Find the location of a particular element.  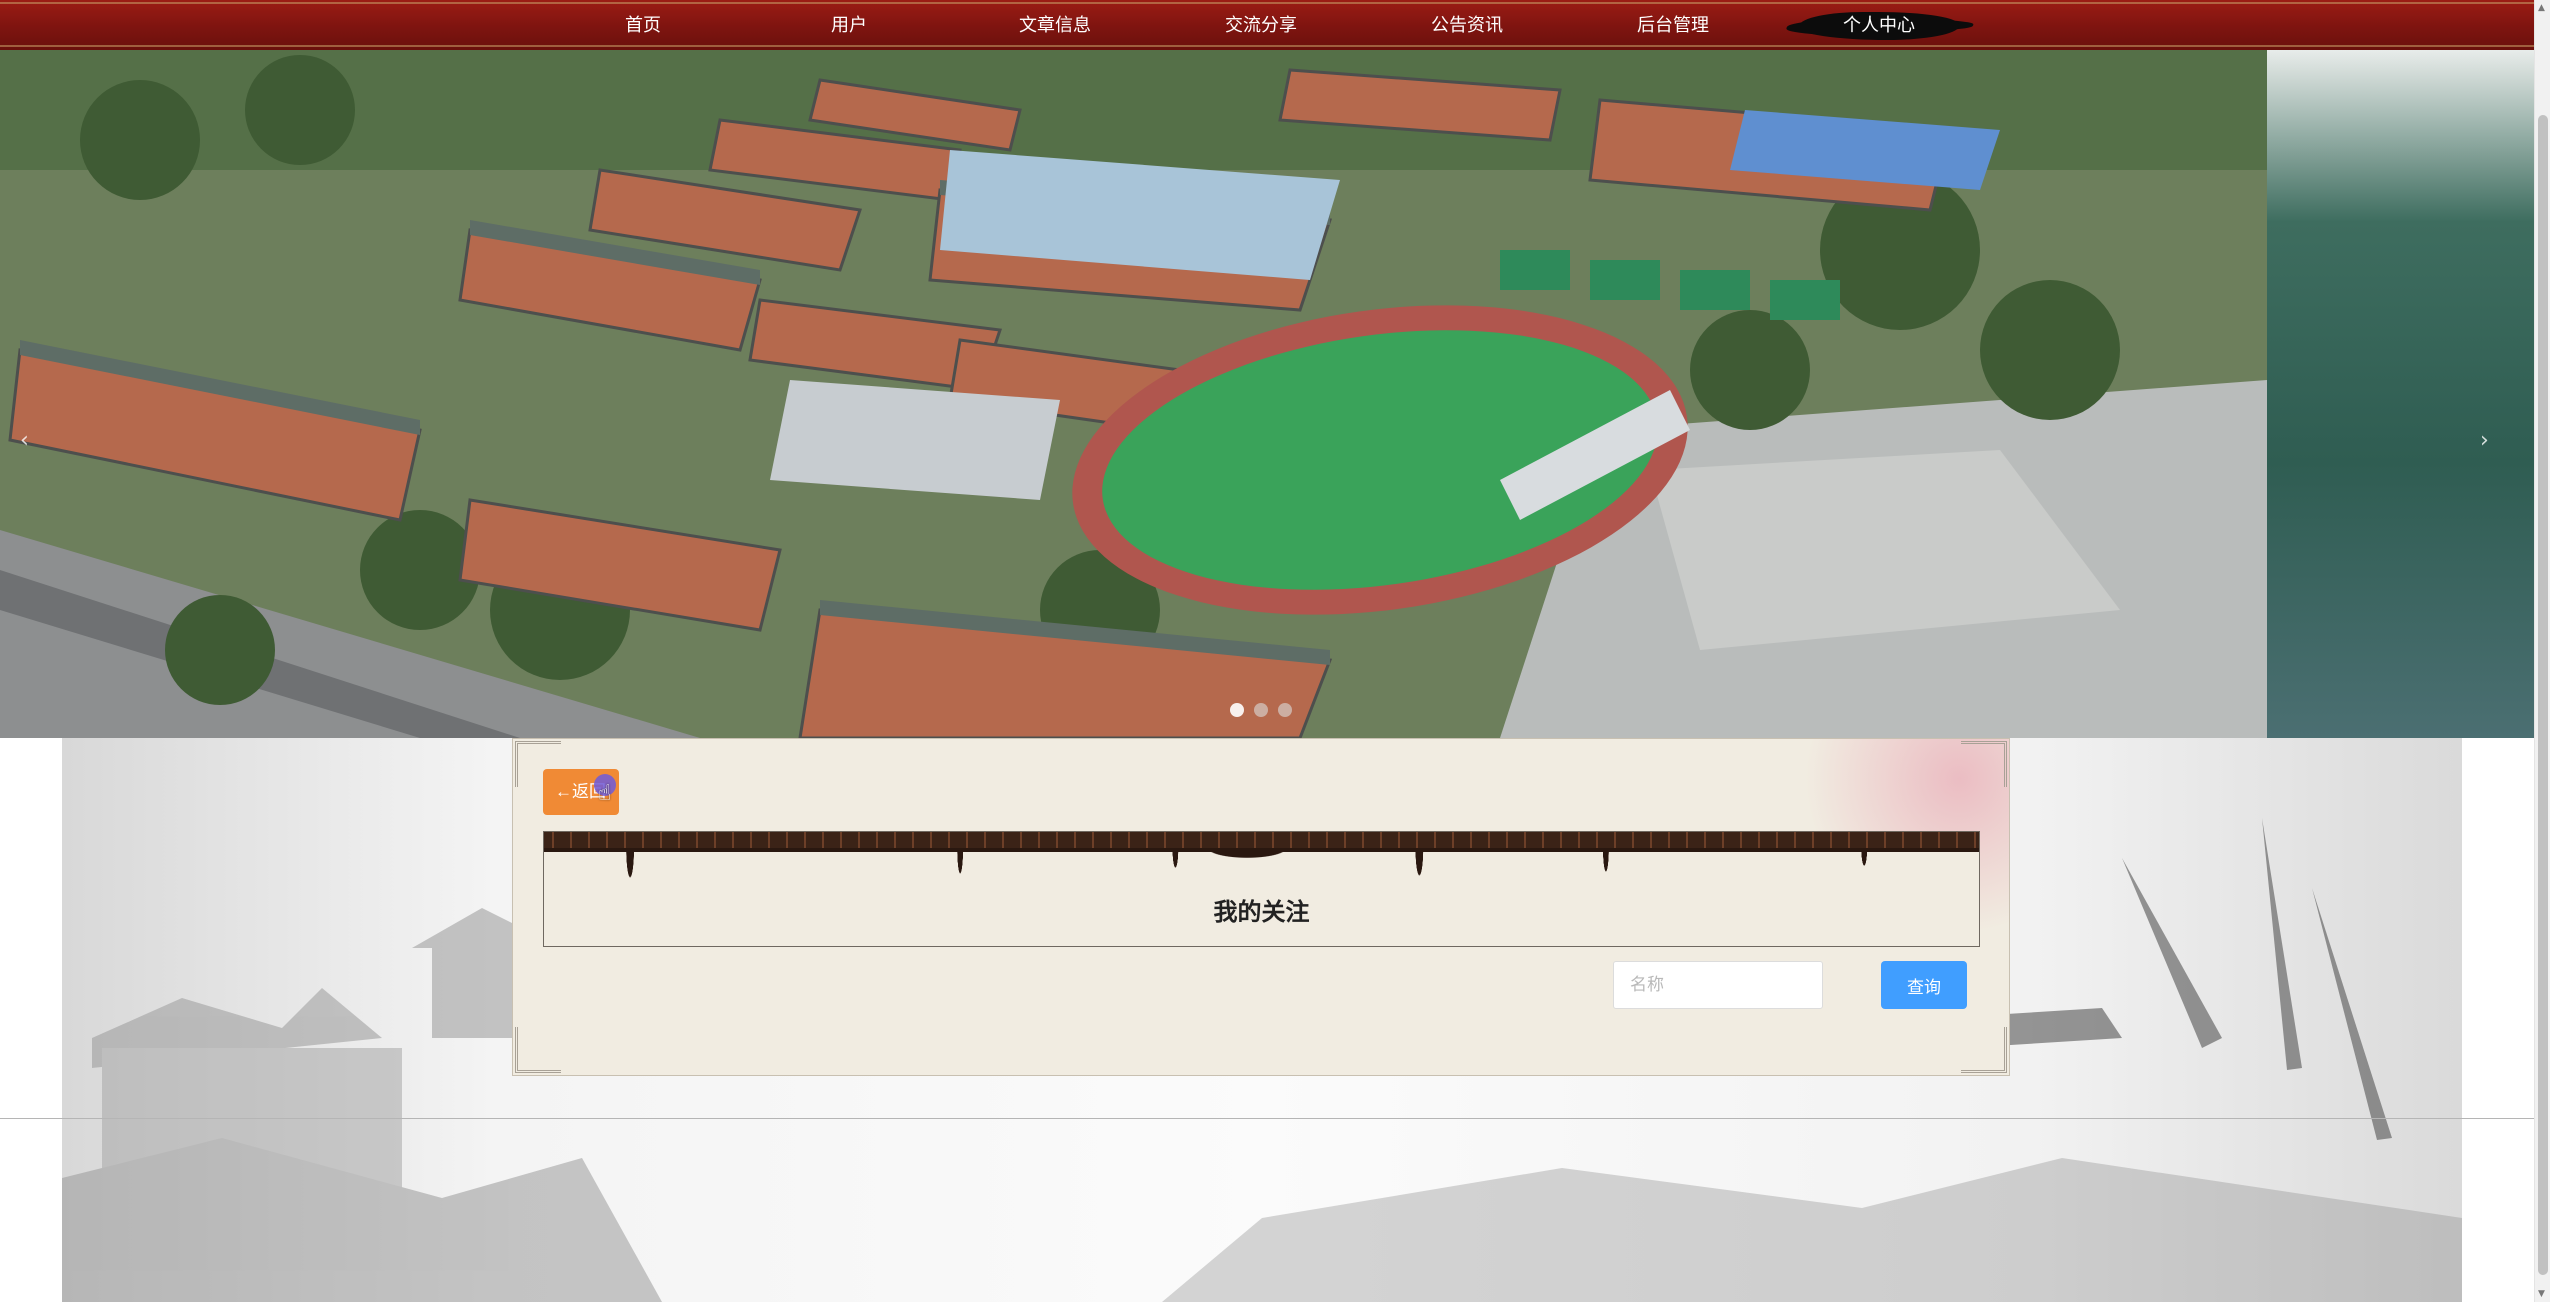

nav-item-articles: 文章信息 is located at coordinates (1055, 25).